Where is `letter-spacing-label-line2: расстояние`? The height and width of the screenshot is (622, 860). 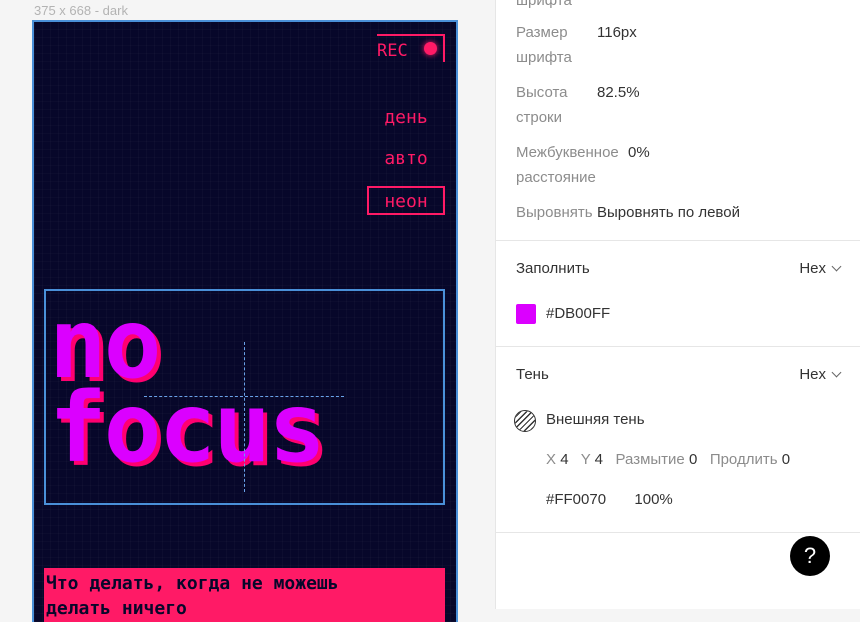 letter-spacing-label-line2: расстояние is located at coordinates (556, 177).